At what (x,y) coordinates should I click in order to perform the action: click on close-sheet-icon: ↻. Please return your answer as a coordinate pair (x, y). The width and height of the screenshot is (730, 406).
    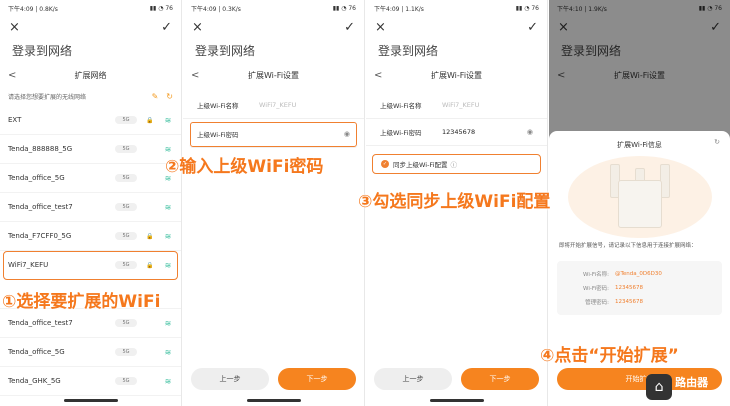
    Looking at the image, I should click on (717, 142).